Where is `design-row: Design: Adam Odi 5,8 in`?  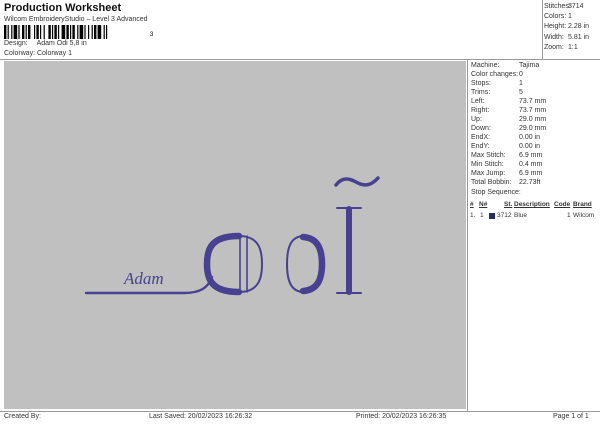 design-row: Design: Adam Odi 5,8 in is located at coordinates (45, 43).